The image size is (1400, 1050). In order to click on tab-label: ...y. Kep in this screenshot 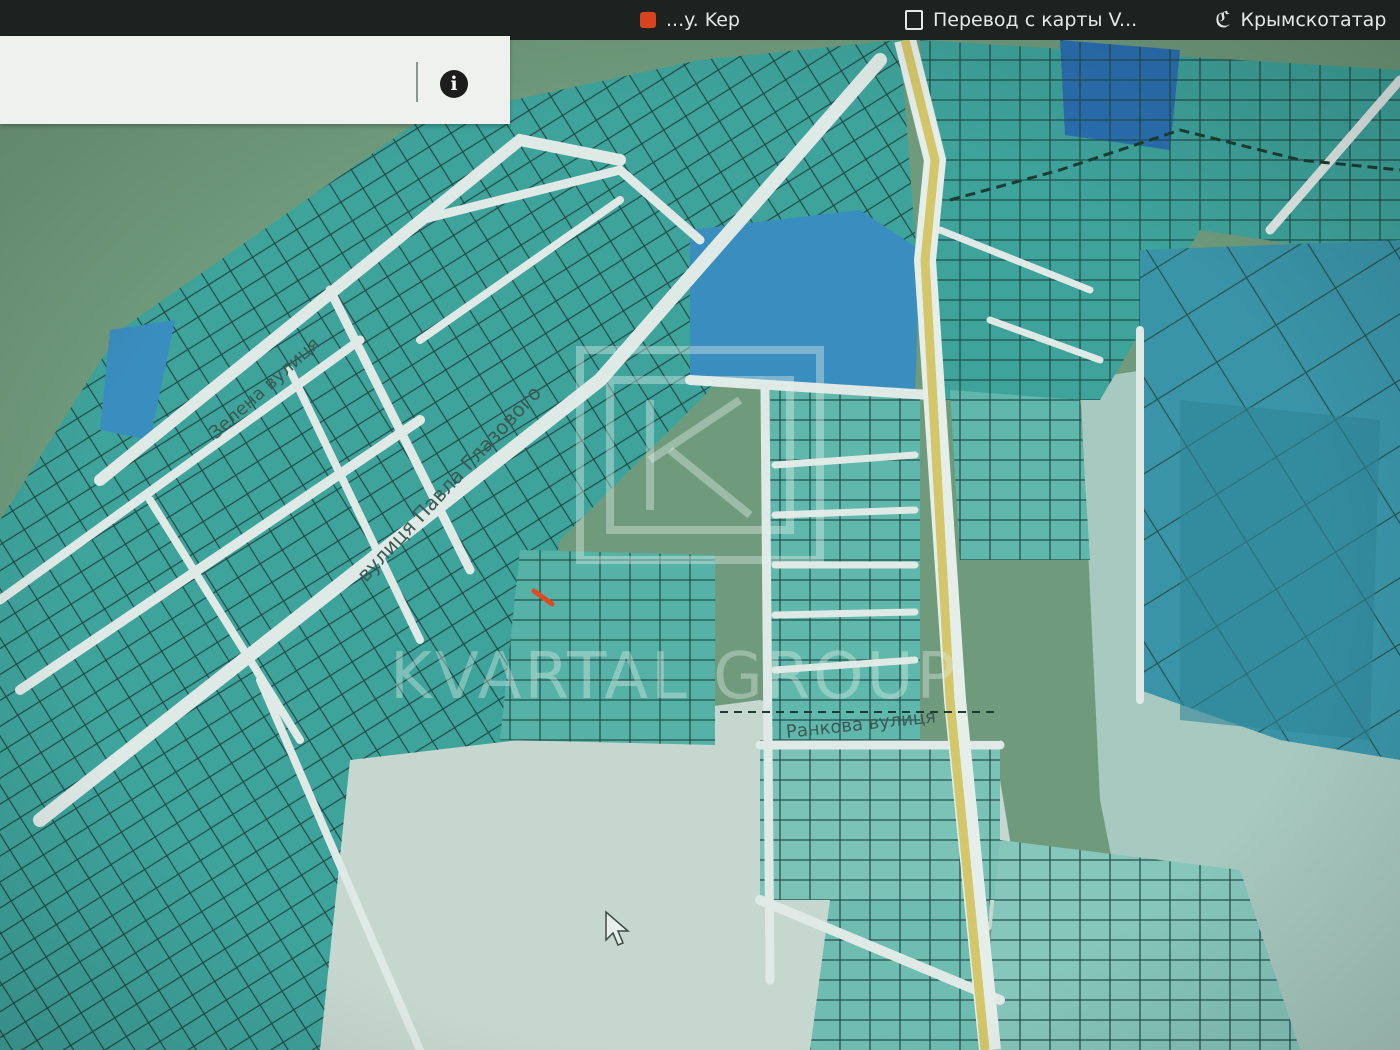, I will do `click(703, 20)`.